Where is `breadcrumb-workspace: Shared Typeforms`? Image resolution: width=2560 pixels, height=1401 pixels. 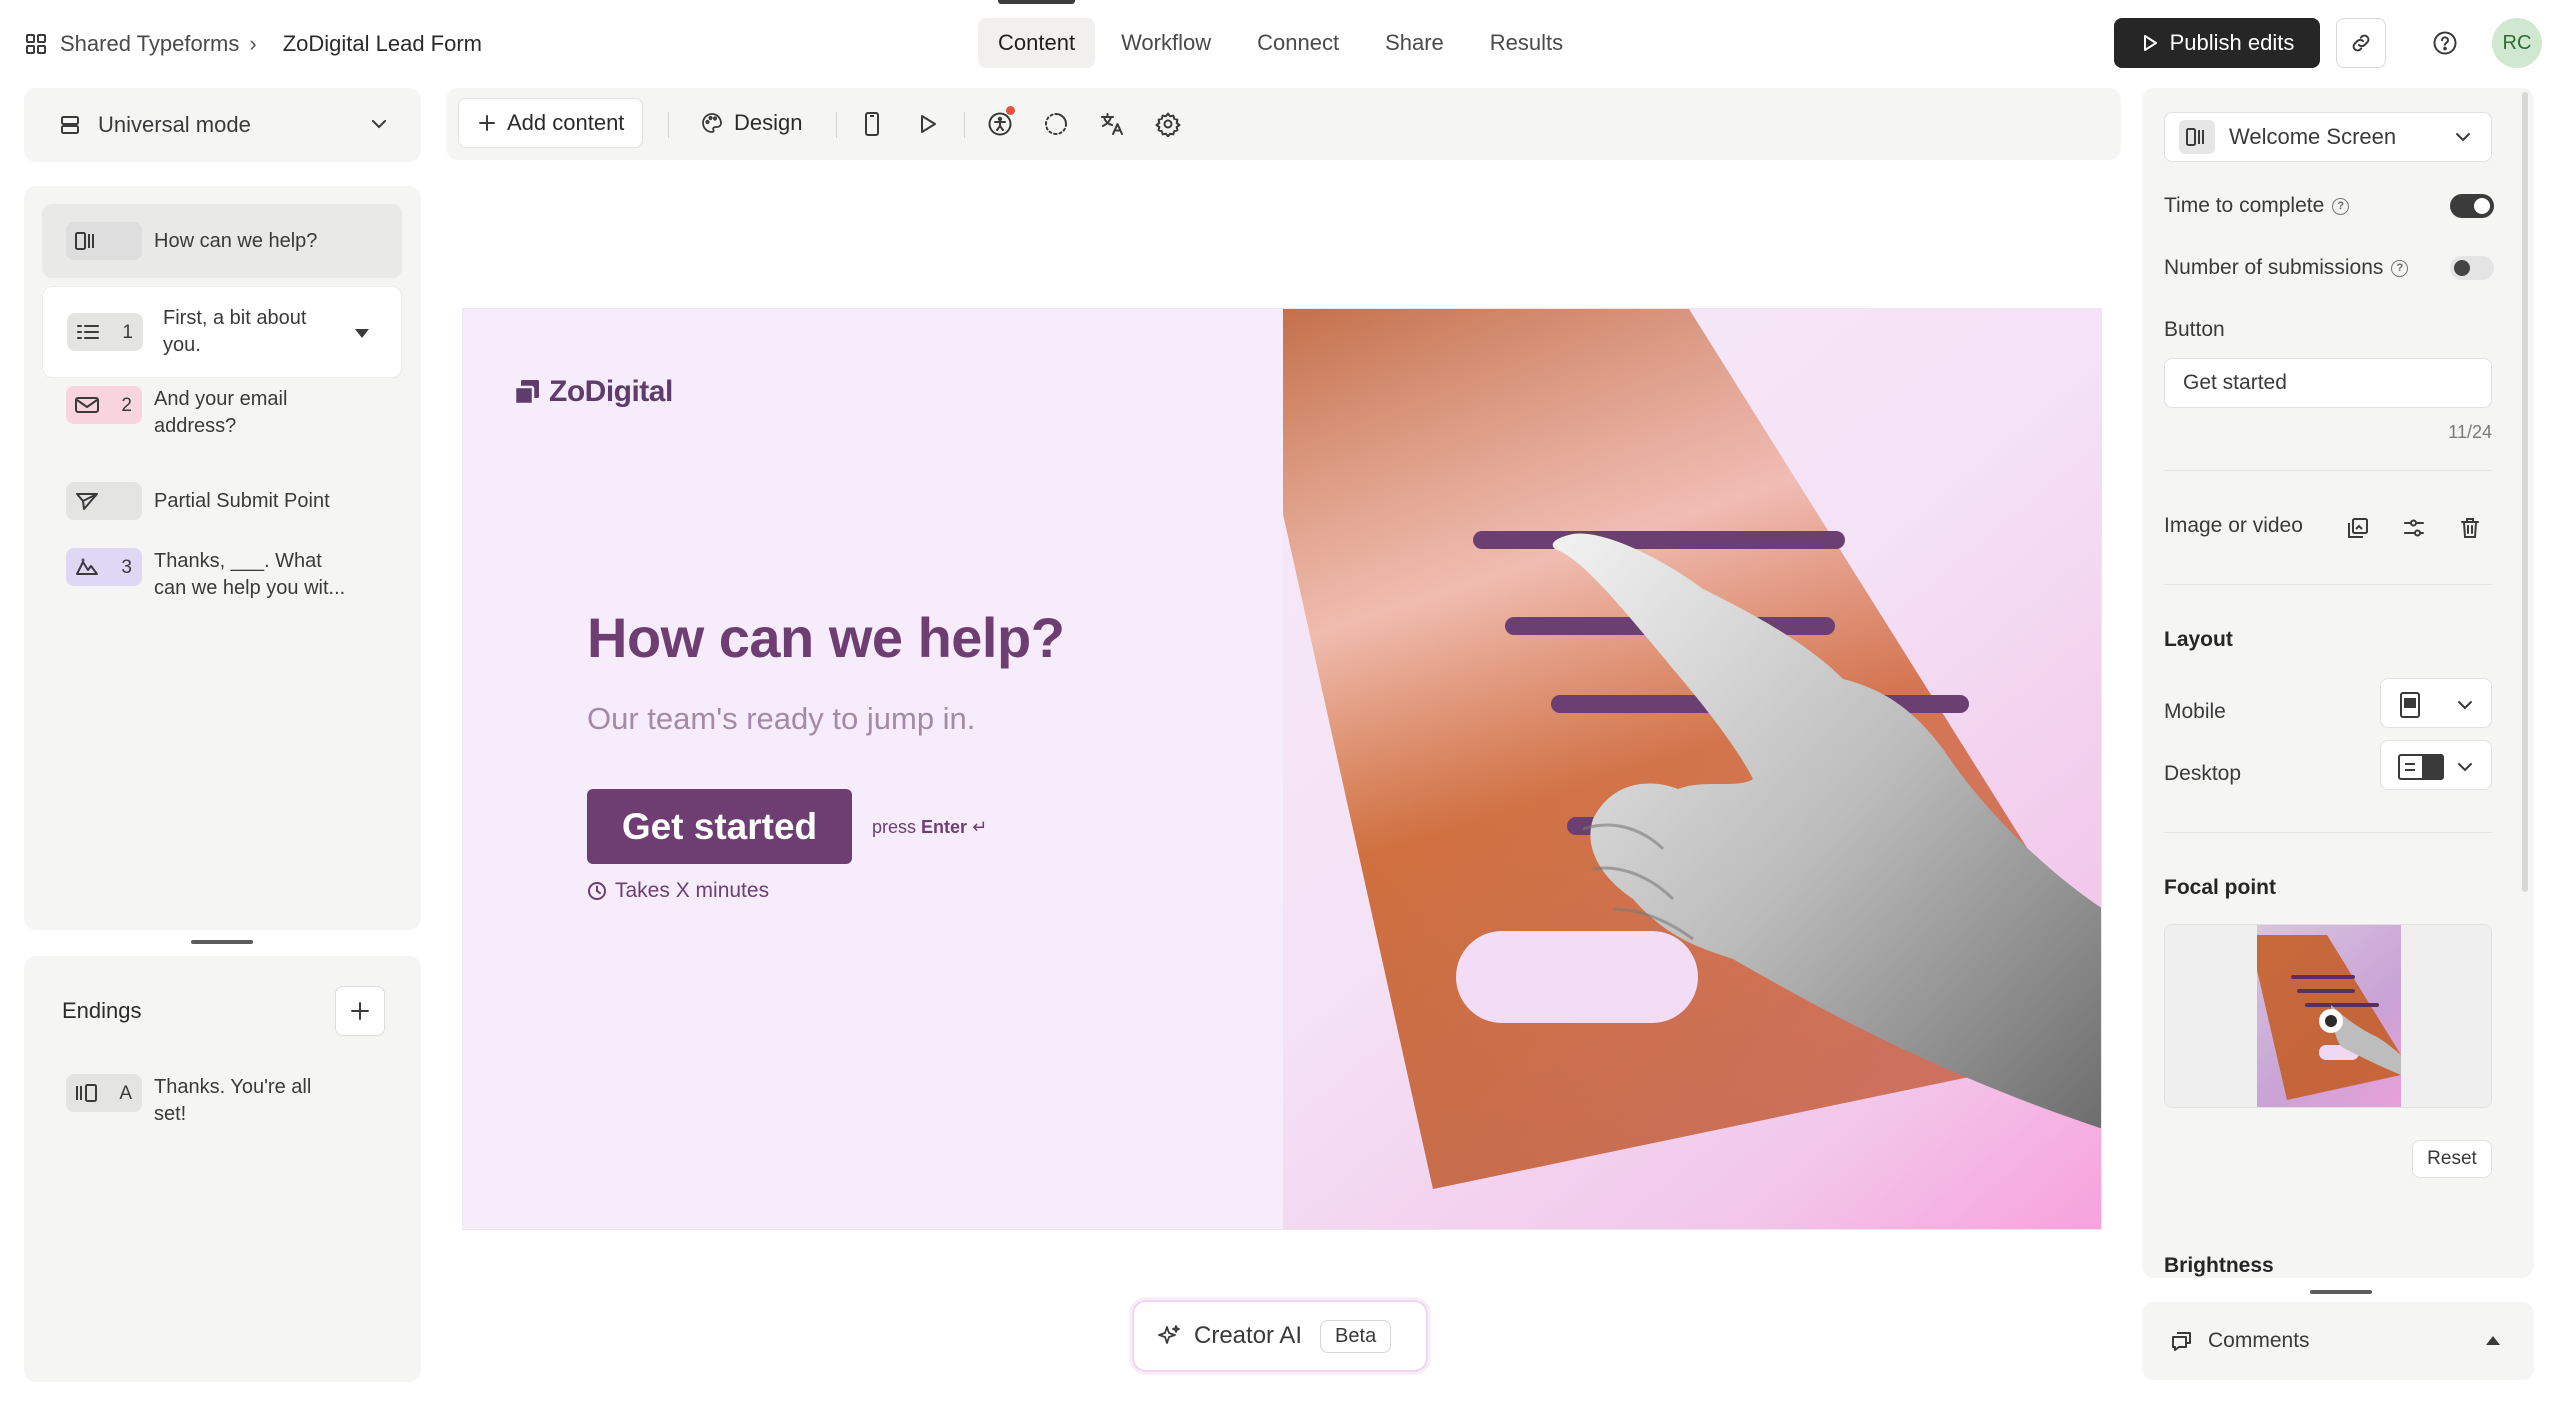 breadcrumb-workspace: Shared Typeforms is located at coordinates (149, 44).